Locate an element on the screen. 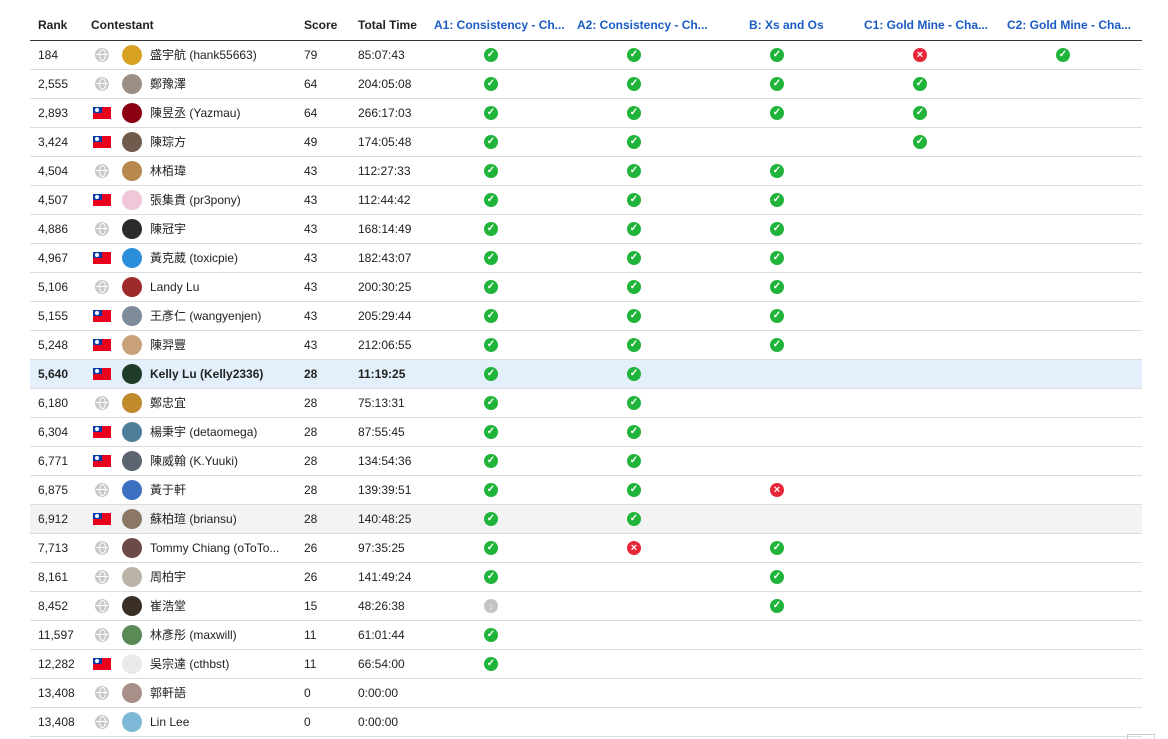  table-row: 6,180 鄭忠宜 28 75:13:31 ✓ ✓ is located at coordinates (586, 403).